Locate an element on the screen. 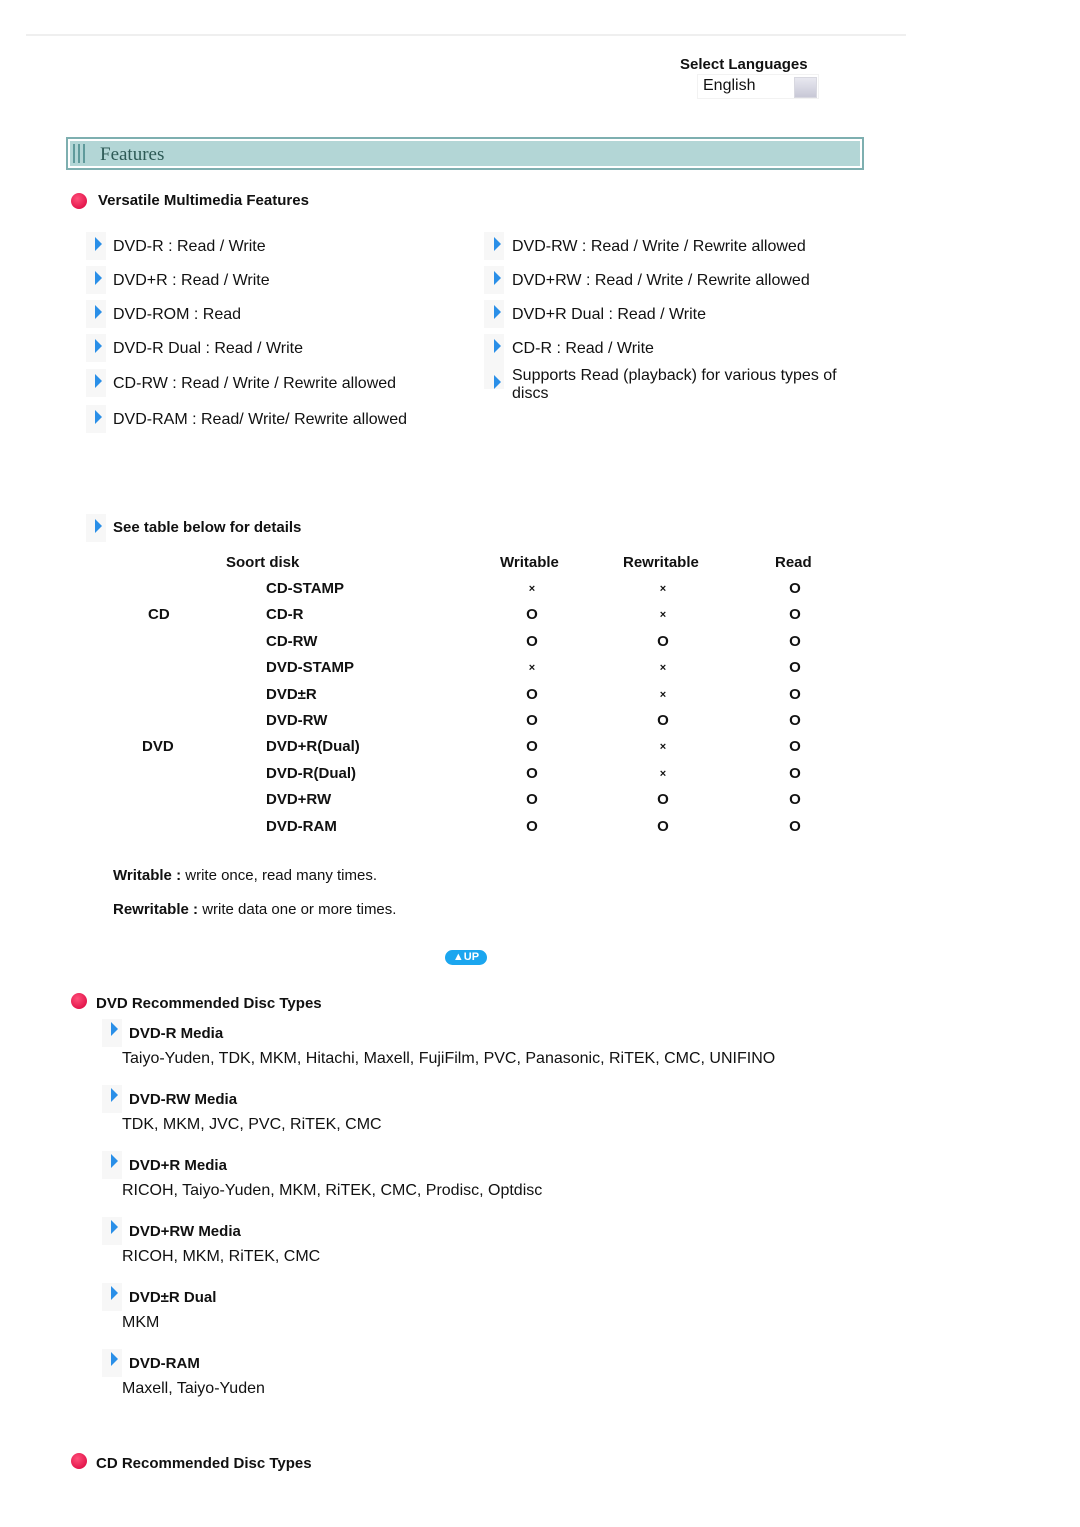  header-sort-disk: Soort disk is located at coordinates (263, 562).